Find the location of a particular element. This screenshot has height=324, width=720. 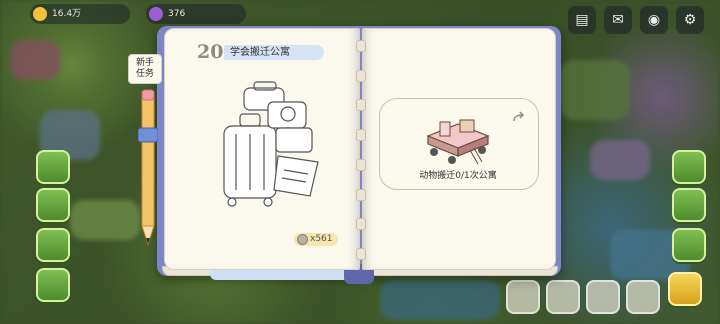

task-goal-text: 动物搬迁0/1次公寓 is located at coordinates (458, 176).